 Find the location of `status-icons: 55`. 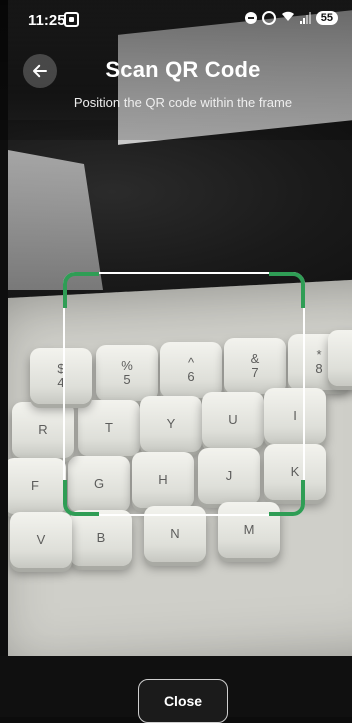

status-icons: 55 is located at coordinates (291, 17).